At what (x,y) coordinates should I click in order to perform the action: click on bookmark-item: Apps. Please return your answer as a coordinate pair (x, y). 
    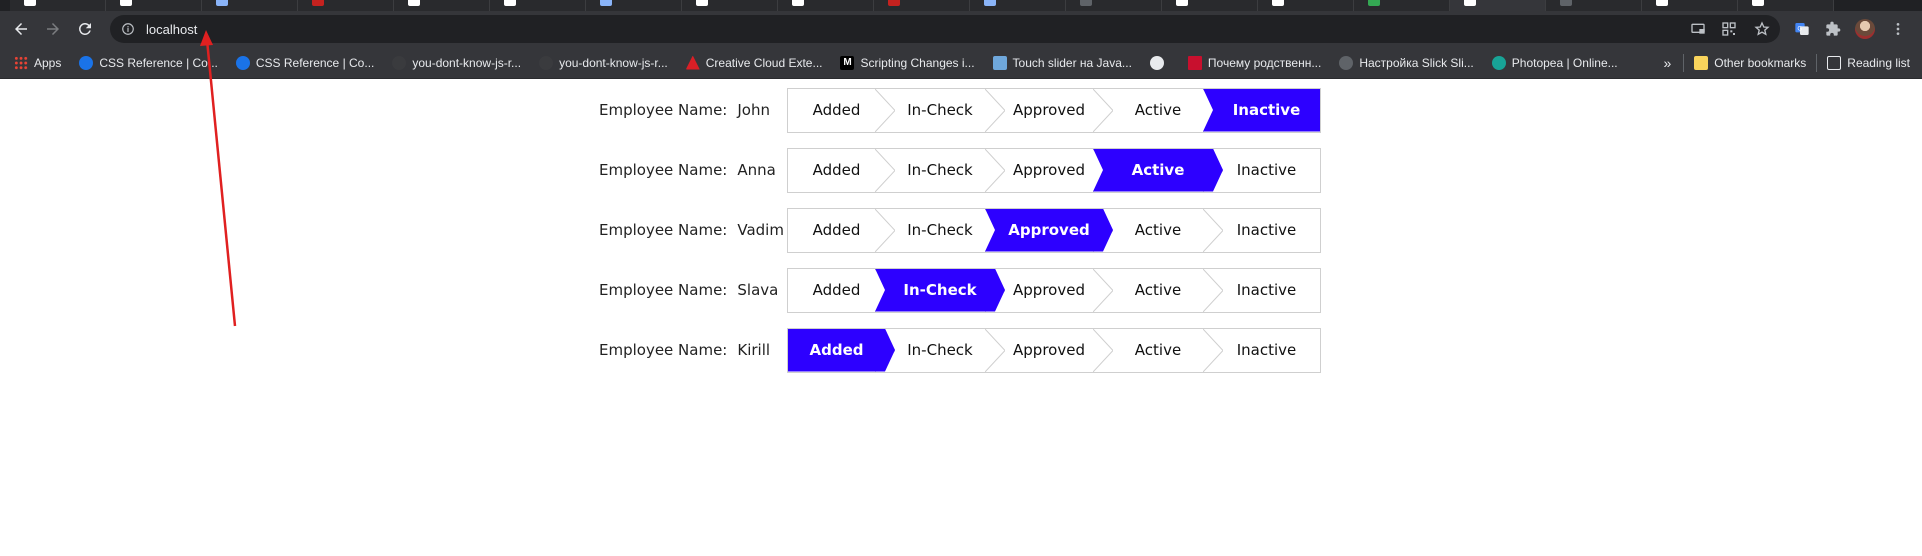
    Looking at the image, I should click on (37, 63).